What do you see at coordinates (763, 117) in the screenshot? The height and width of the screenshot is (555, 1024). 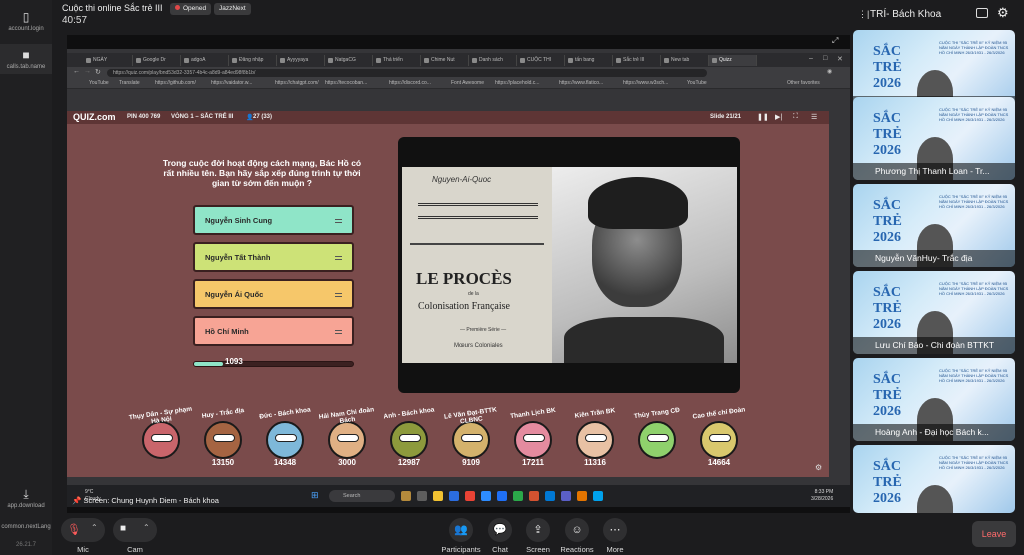 I see `pause-icon: ❚❚` at bounding box center [763, 117].